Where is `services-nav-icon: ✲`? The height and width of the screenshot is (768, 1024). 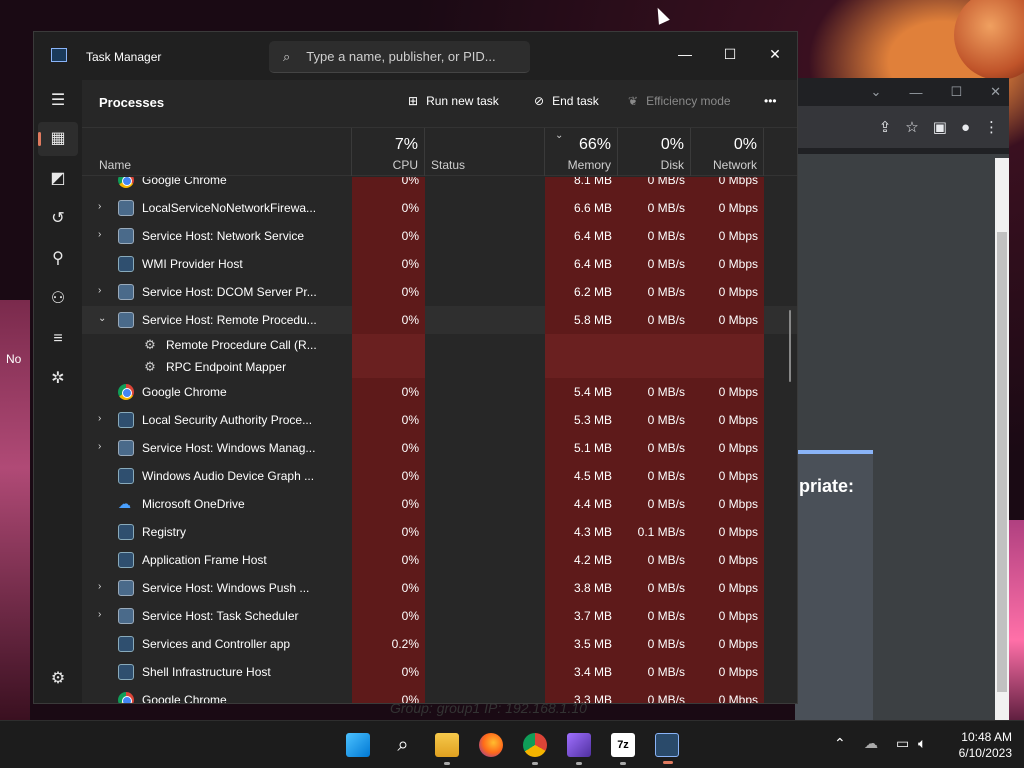 services-nav-icon: ✲ is located at coordinates (58, 379).